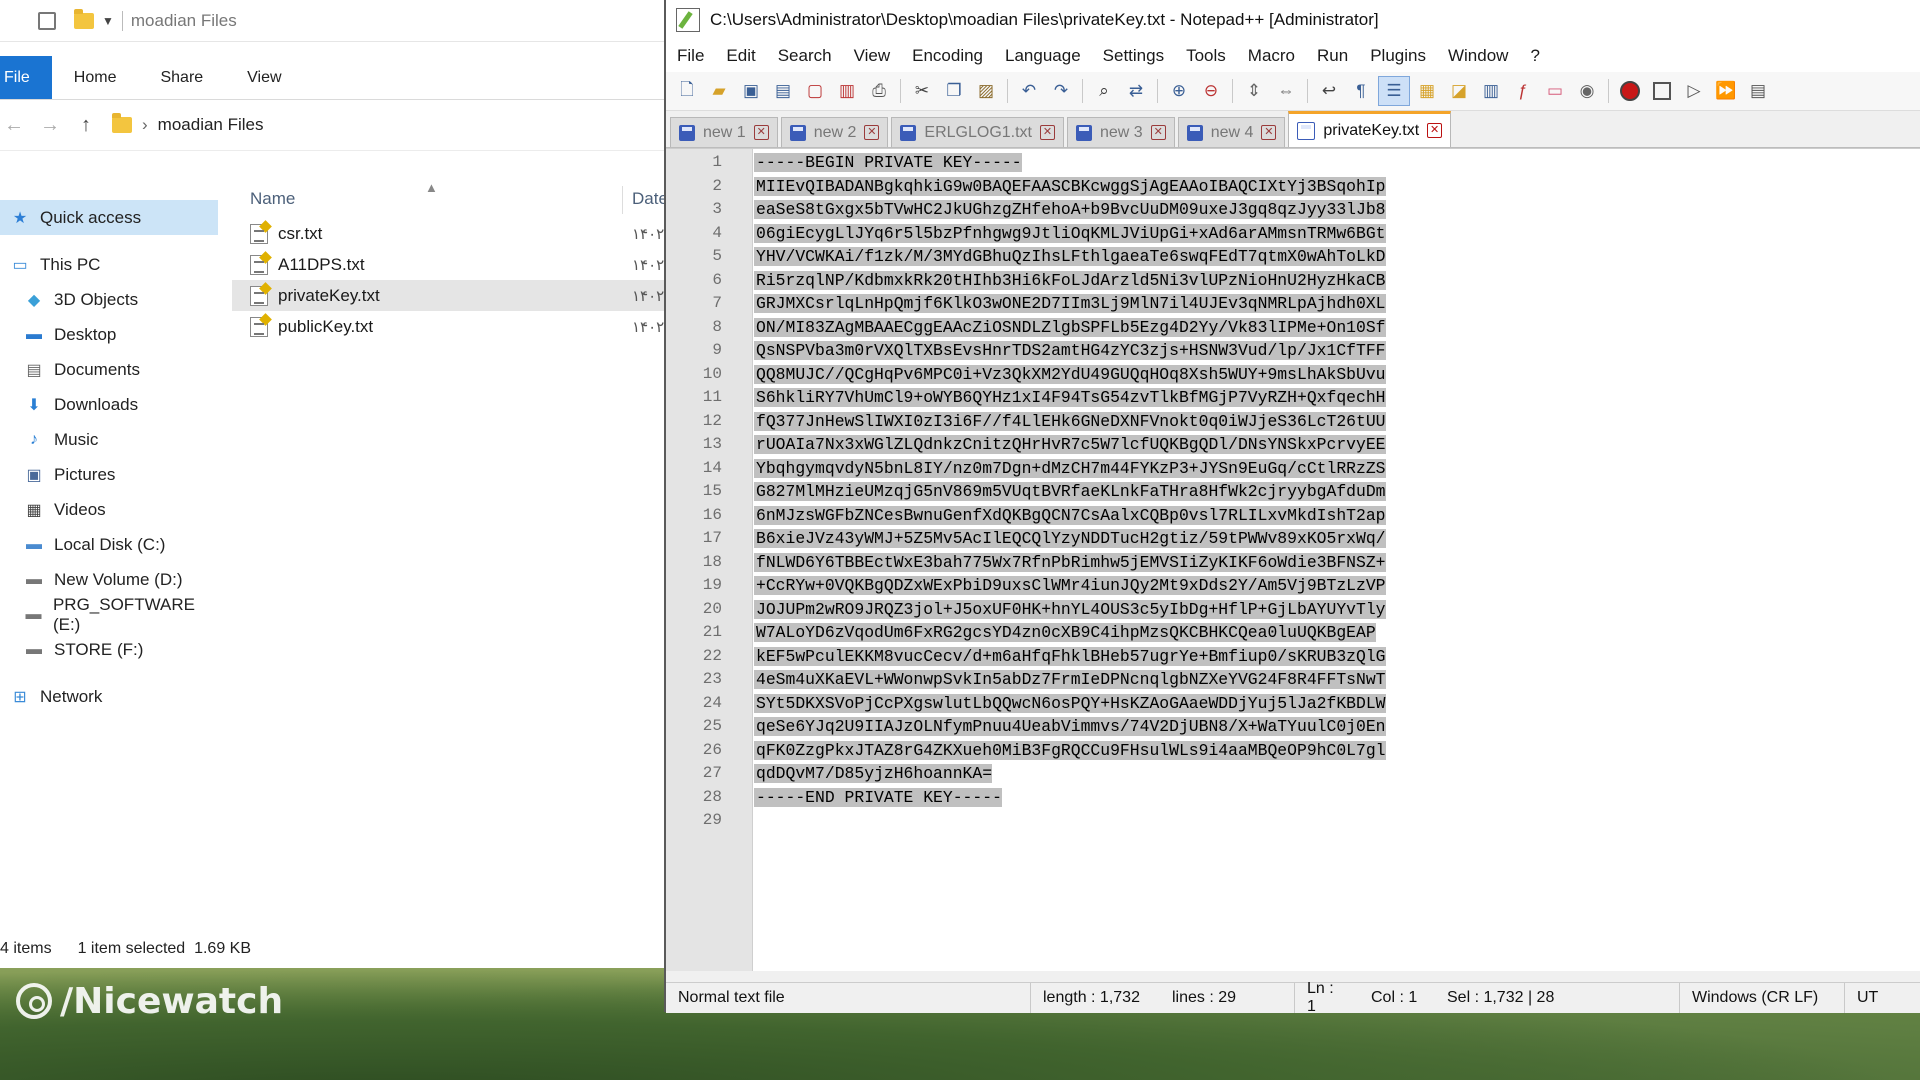 The width and height of the screenshot is (1920, 1080). Describe the element at coordinates (1361, 91) in the screenshot. I see `show-all-characters-icon: ¶` at that location.